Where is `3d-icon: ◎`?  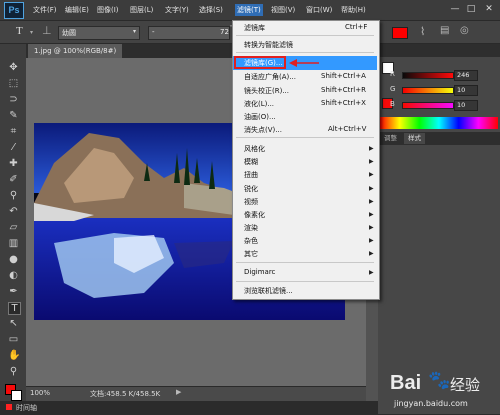 3d-icon: ◎ is located at coordinates (464, 30).